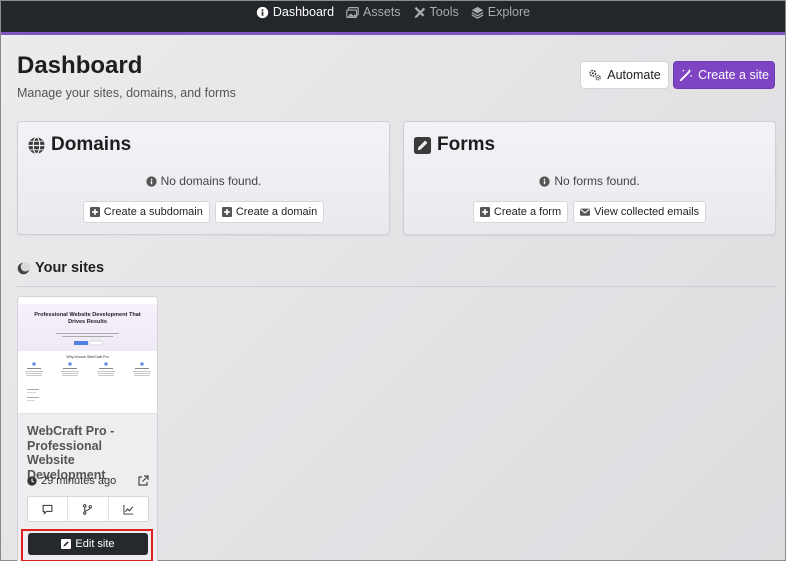 This screenshot has height=561, width=786. I want to click on comment-icon, so click(47, 509).